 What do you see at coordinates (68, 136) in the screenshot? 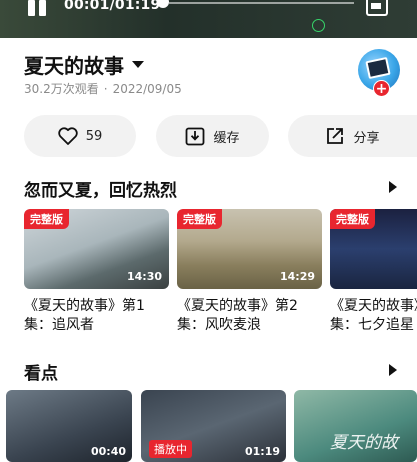
I see `heart-icon` at bounding box center [68, 136].